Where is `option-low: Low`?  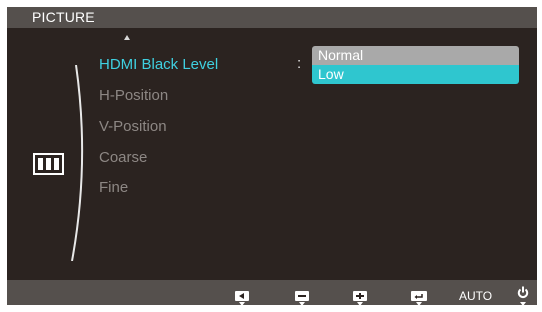 option-low: Low is located at coordinates (415, 74).